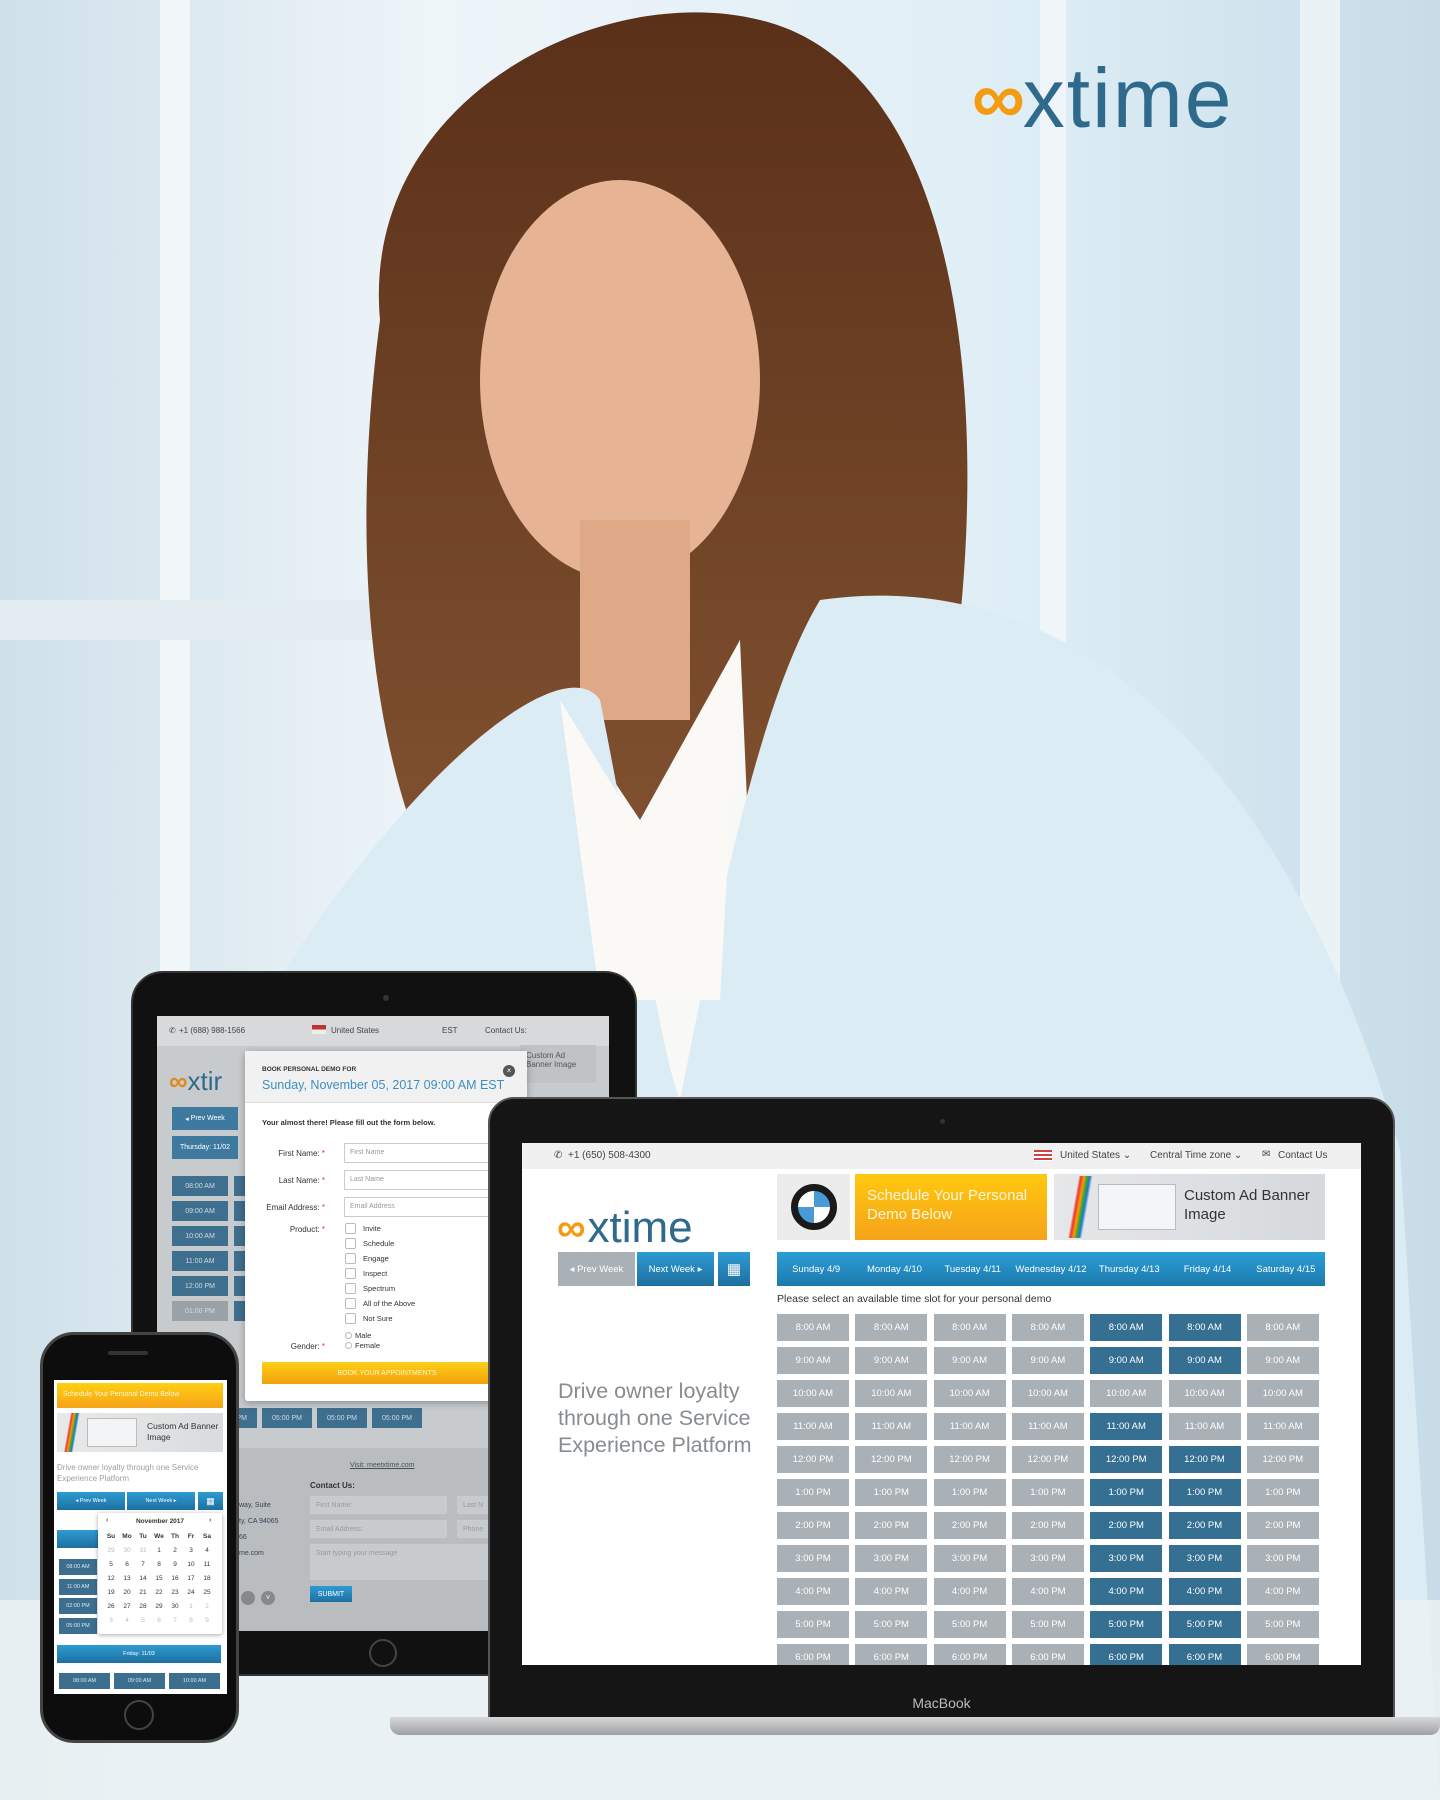  What do you see at coordinates (139, 1681) in the screenshot?
I see `time-slot: 09:00 AM` at bounding box center [139, 1681].